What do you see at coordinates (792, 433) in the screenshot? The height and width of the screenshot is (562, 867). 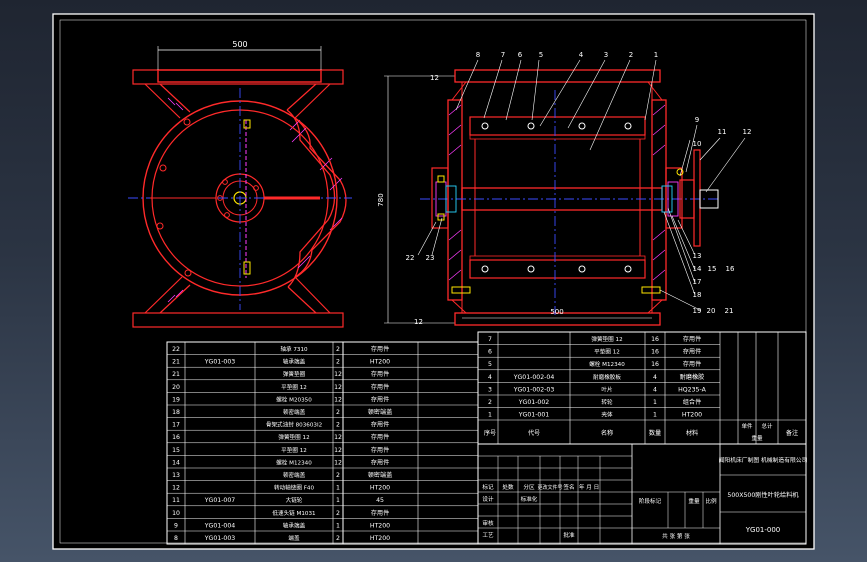 I see `bom-header-remark: 备注` at bounding box center [792, 433].